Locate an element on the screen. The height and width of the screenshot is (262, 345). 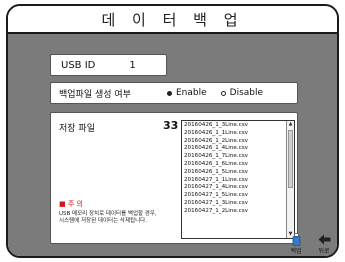
saved-files-count: 33 is located at coordinates (171, 125).